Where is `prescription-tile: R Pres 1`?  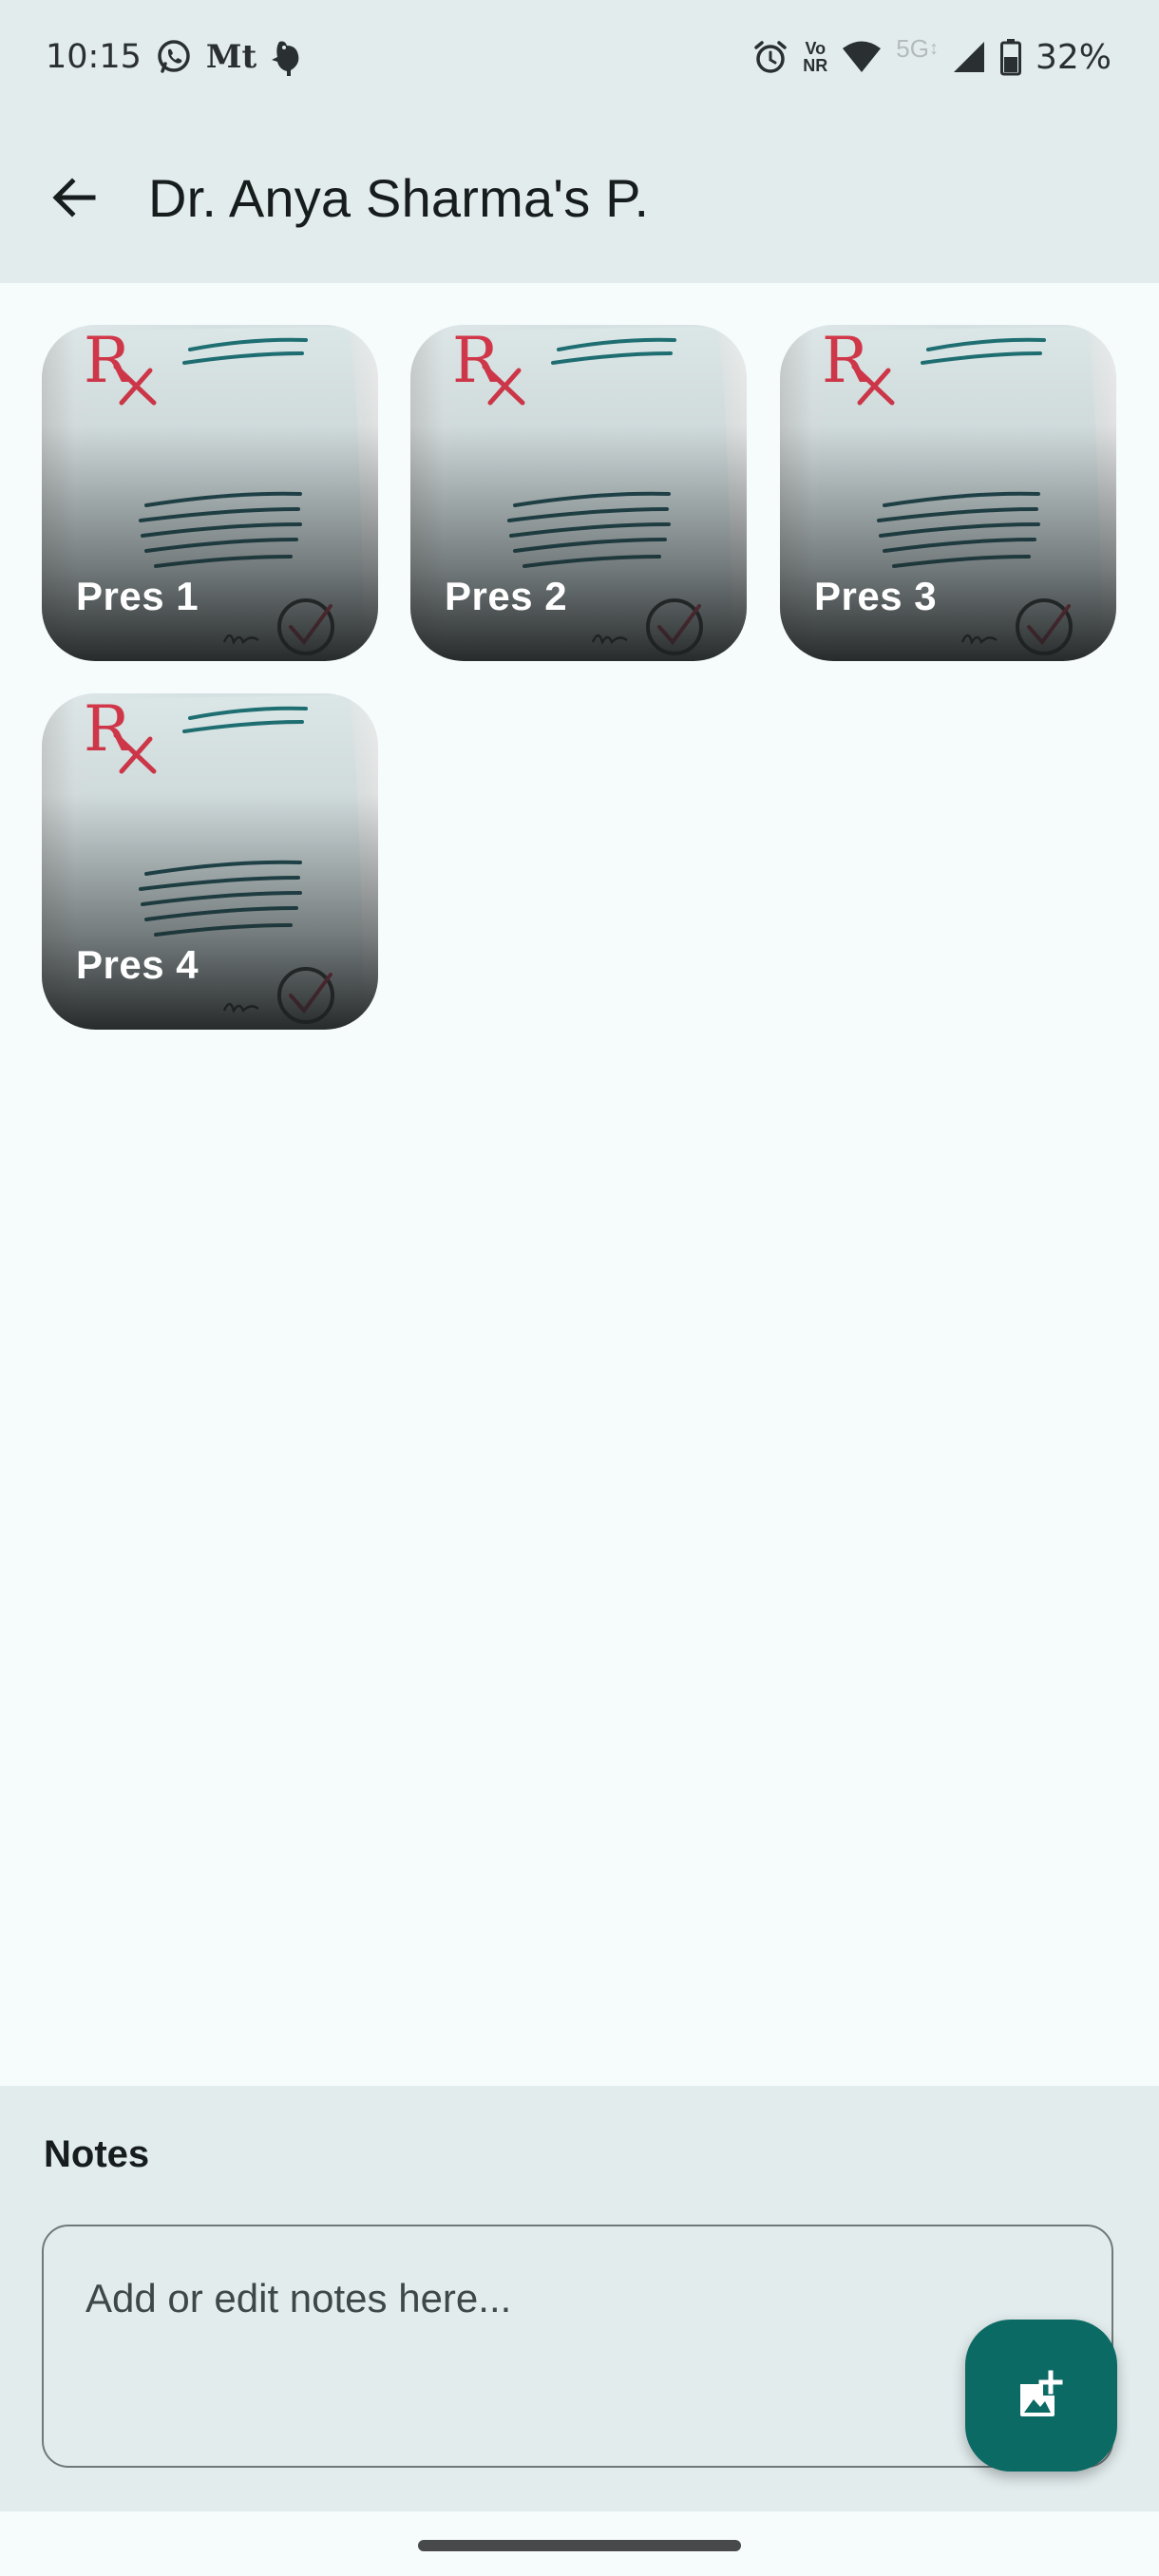
prescription-tile: R Pres 1 is located at coordinates (210, 493).